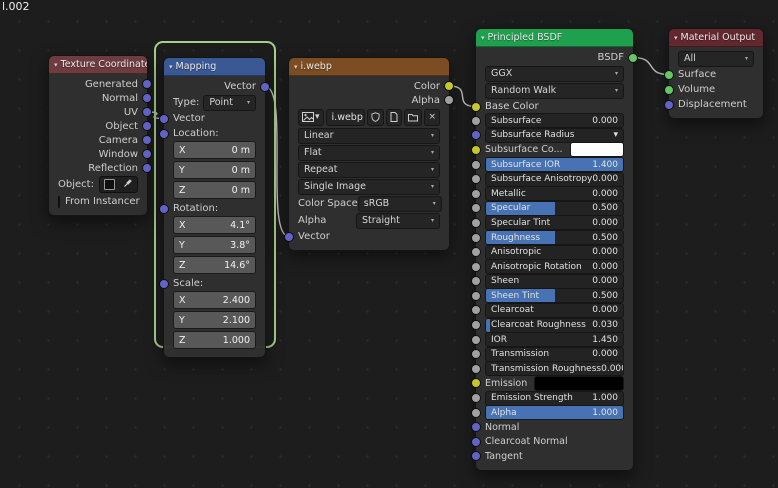 The image size is (778, 488). Describe the element at coordinates (476, 456) in the screenshot. I see `tangent-input-socket` at that location.